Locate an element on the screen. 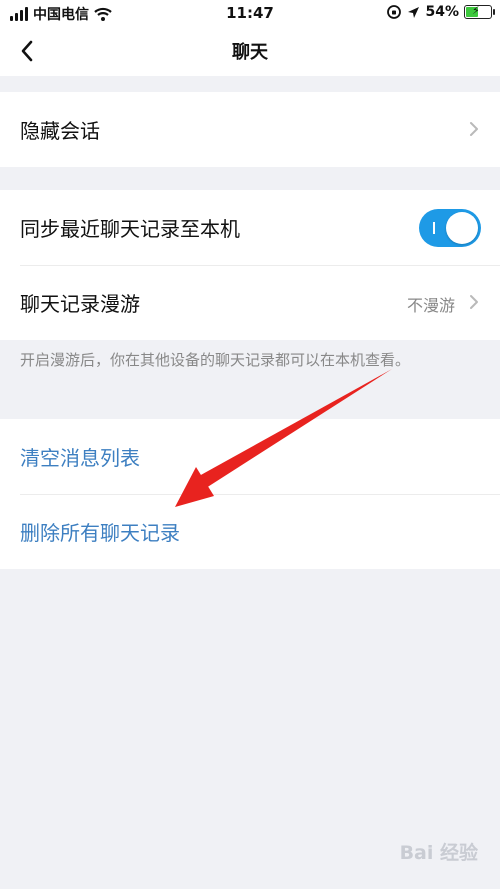 This screenshot has width=500, height=889. clear-list-row: 清空消息列表 is located at coordinates (250, 456).